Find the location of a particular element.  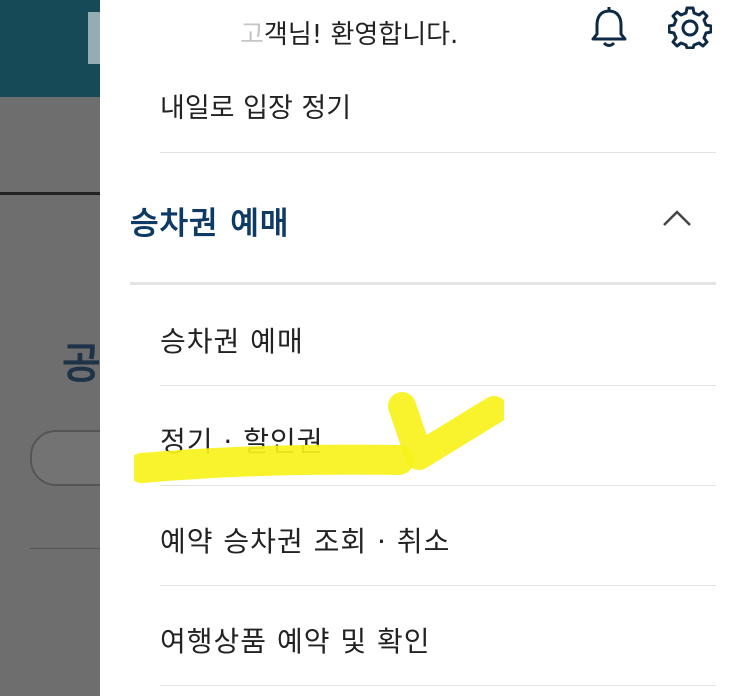

menu-item-ticket-booking: 승차권 예매 is located at coordinates (438, 336).